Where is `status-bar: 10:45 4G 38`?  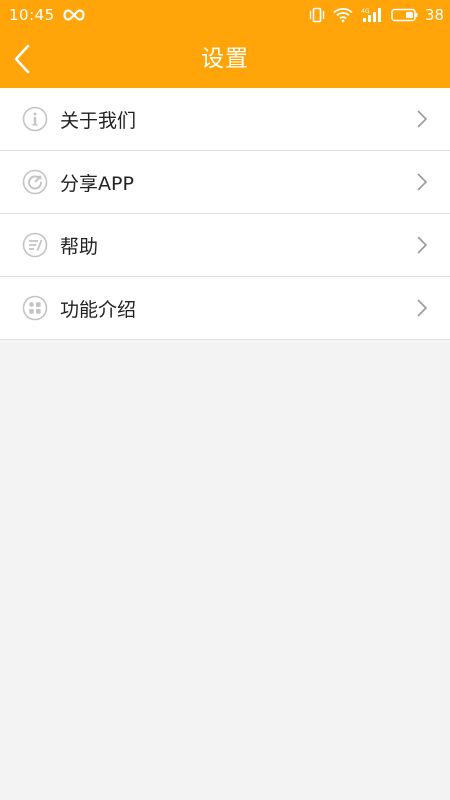
status-bar: 10:45 4G 38 is located at coordinates (225, 15).